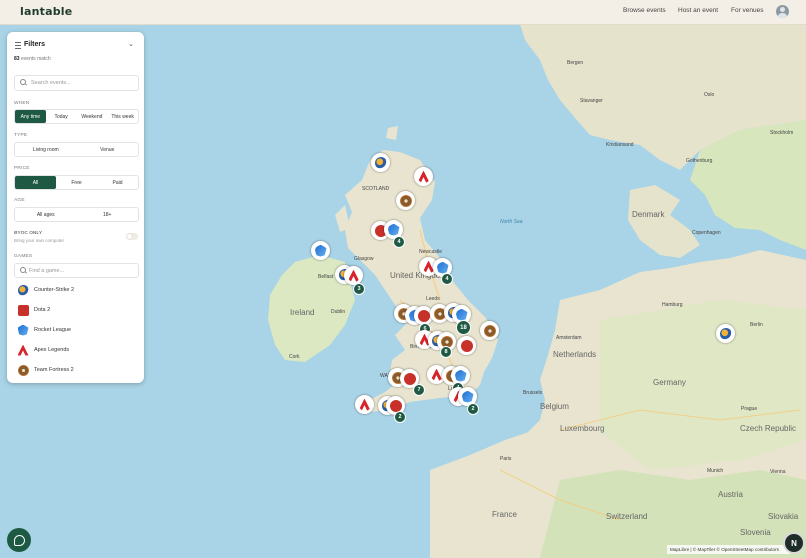  I want to click on age-18-plus: 18+, so click(108, 214).